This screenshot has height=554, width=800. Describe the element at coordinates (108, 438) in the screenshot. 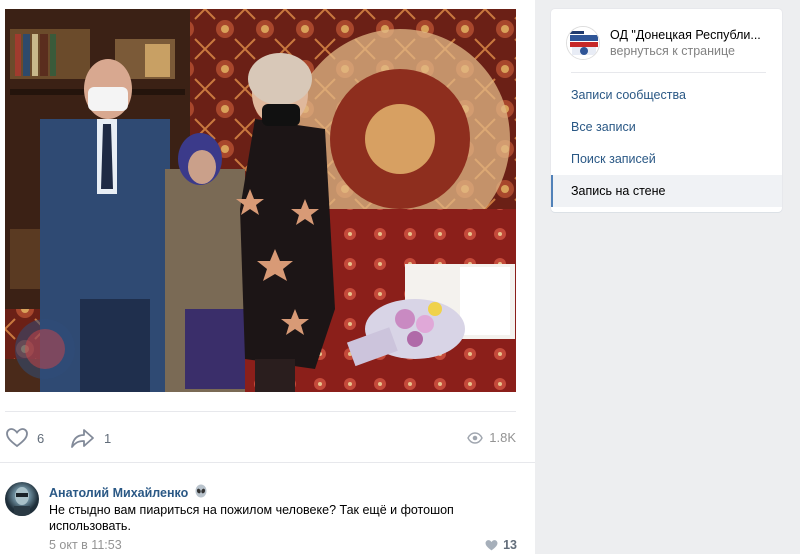

I see `share-count: 1` at that location.